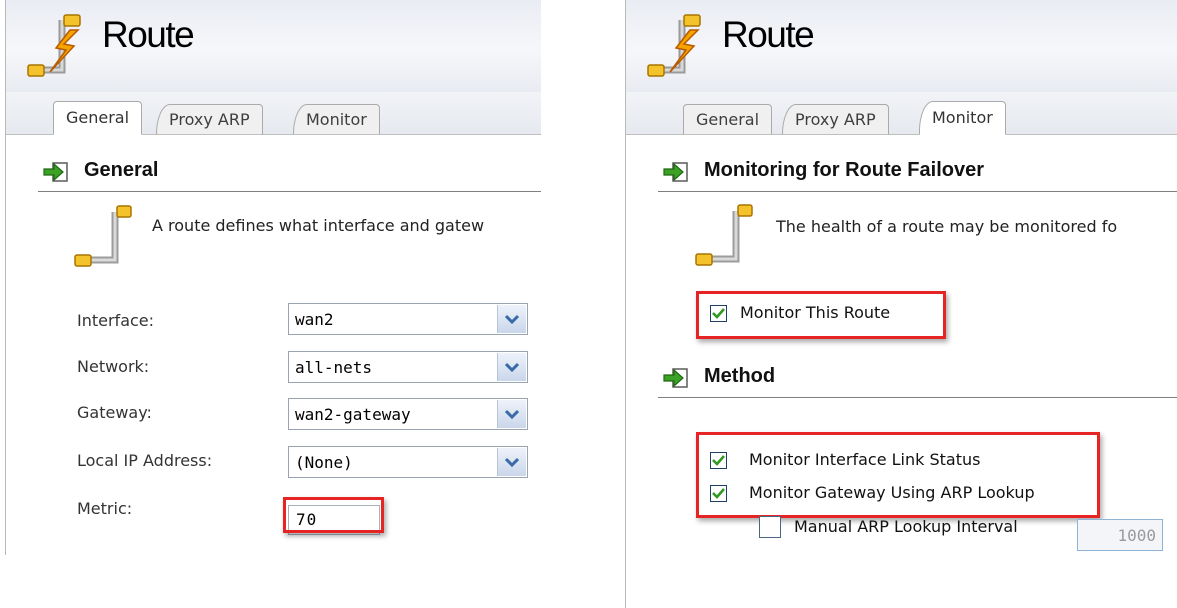 This screenshot has width=1177, height=608. What do you see at coordinates (314, 319) in the screenshot?
I see `interface-value: wan2` at bounding box center [314, 319].